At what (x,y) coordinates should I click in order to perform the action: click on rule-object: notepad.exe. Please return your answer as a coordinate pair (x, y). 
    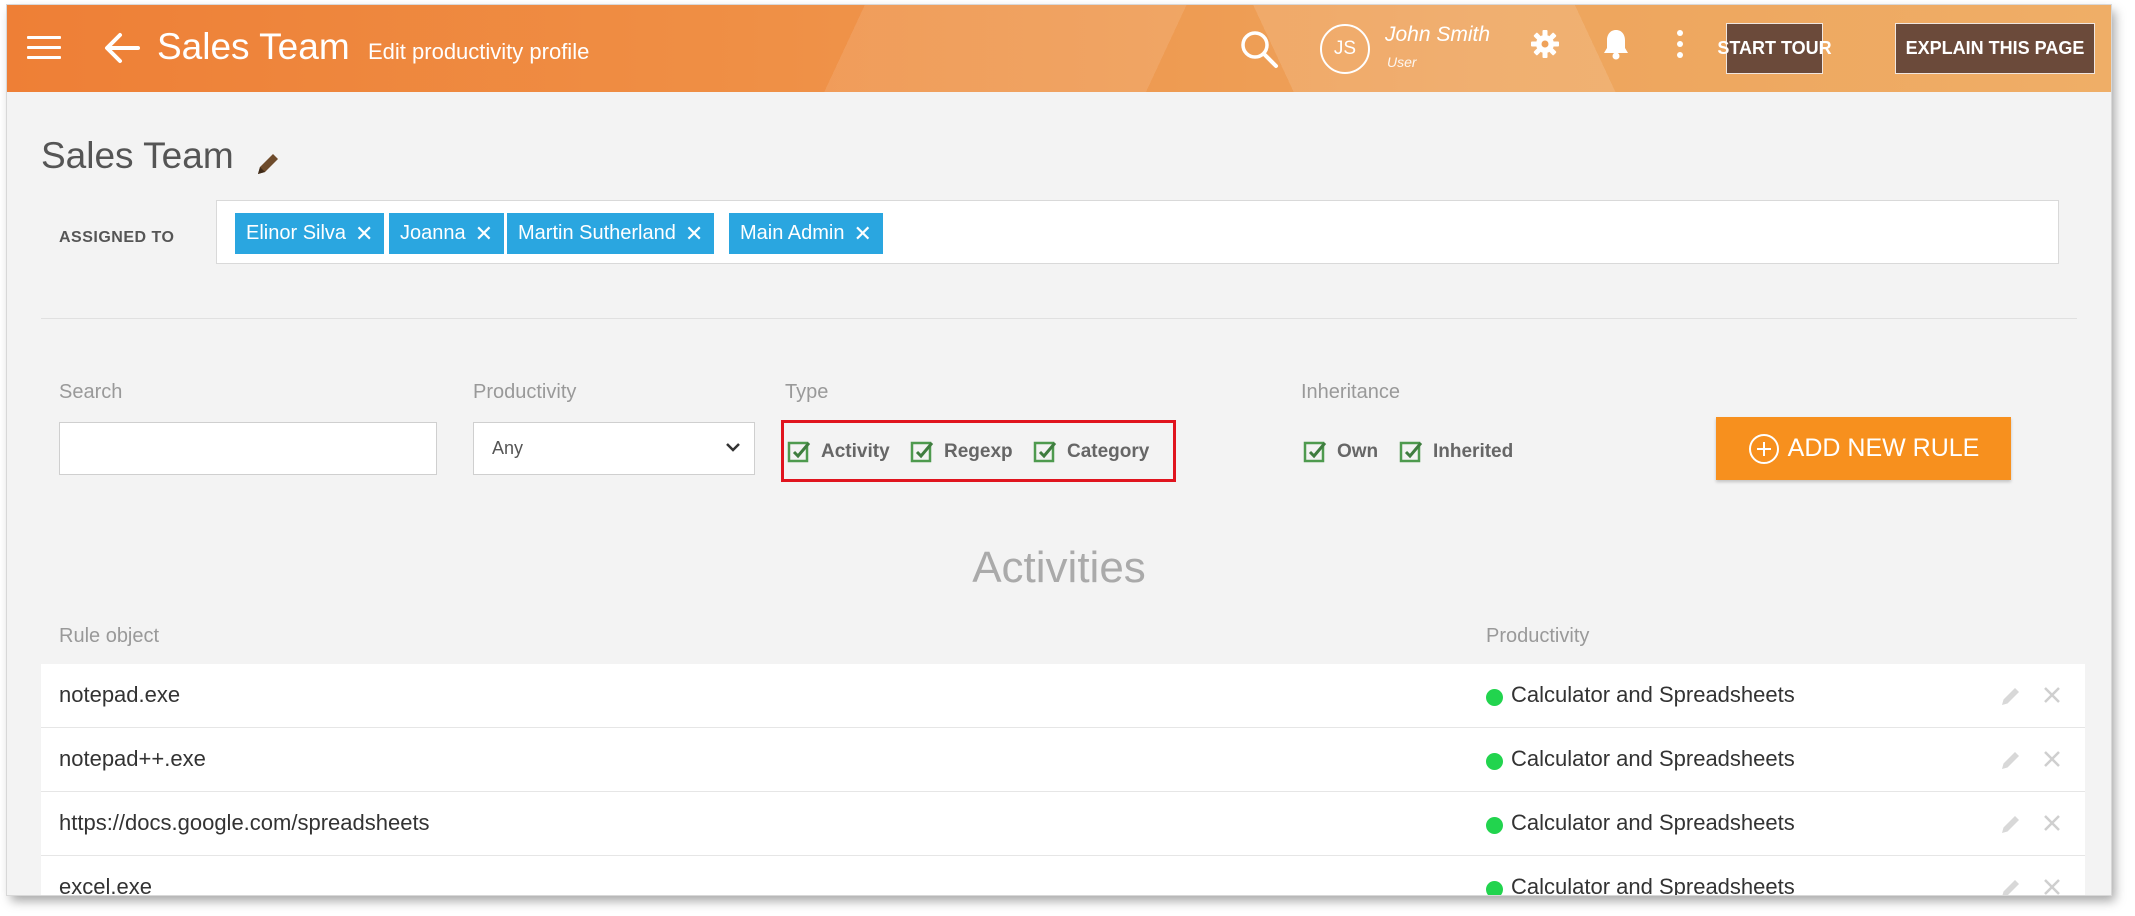
    Looking at the image, I should click on (120, 694).